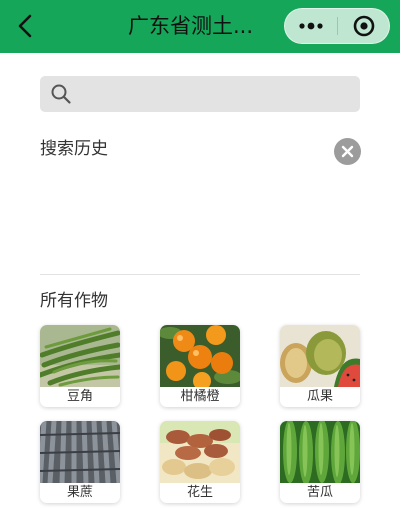  I want to click on crop-label: 瓜果, so click(320, 397).